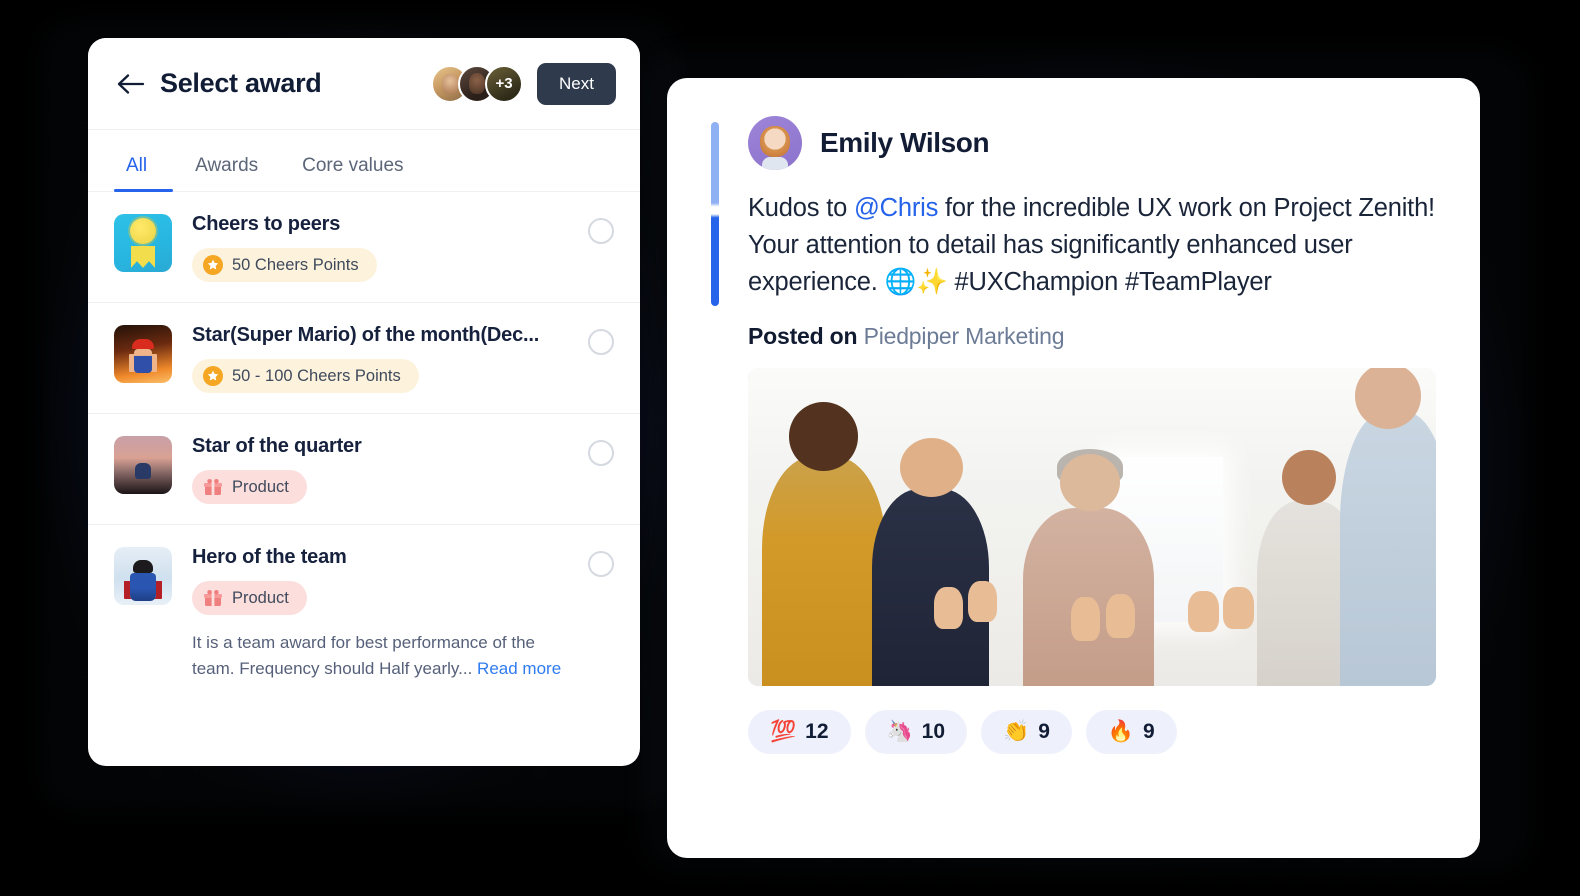 This screenshot has height=896, width=1580. Describe the element at coordinates (775, 143) in the screenshot. I see `avatar` at that location.